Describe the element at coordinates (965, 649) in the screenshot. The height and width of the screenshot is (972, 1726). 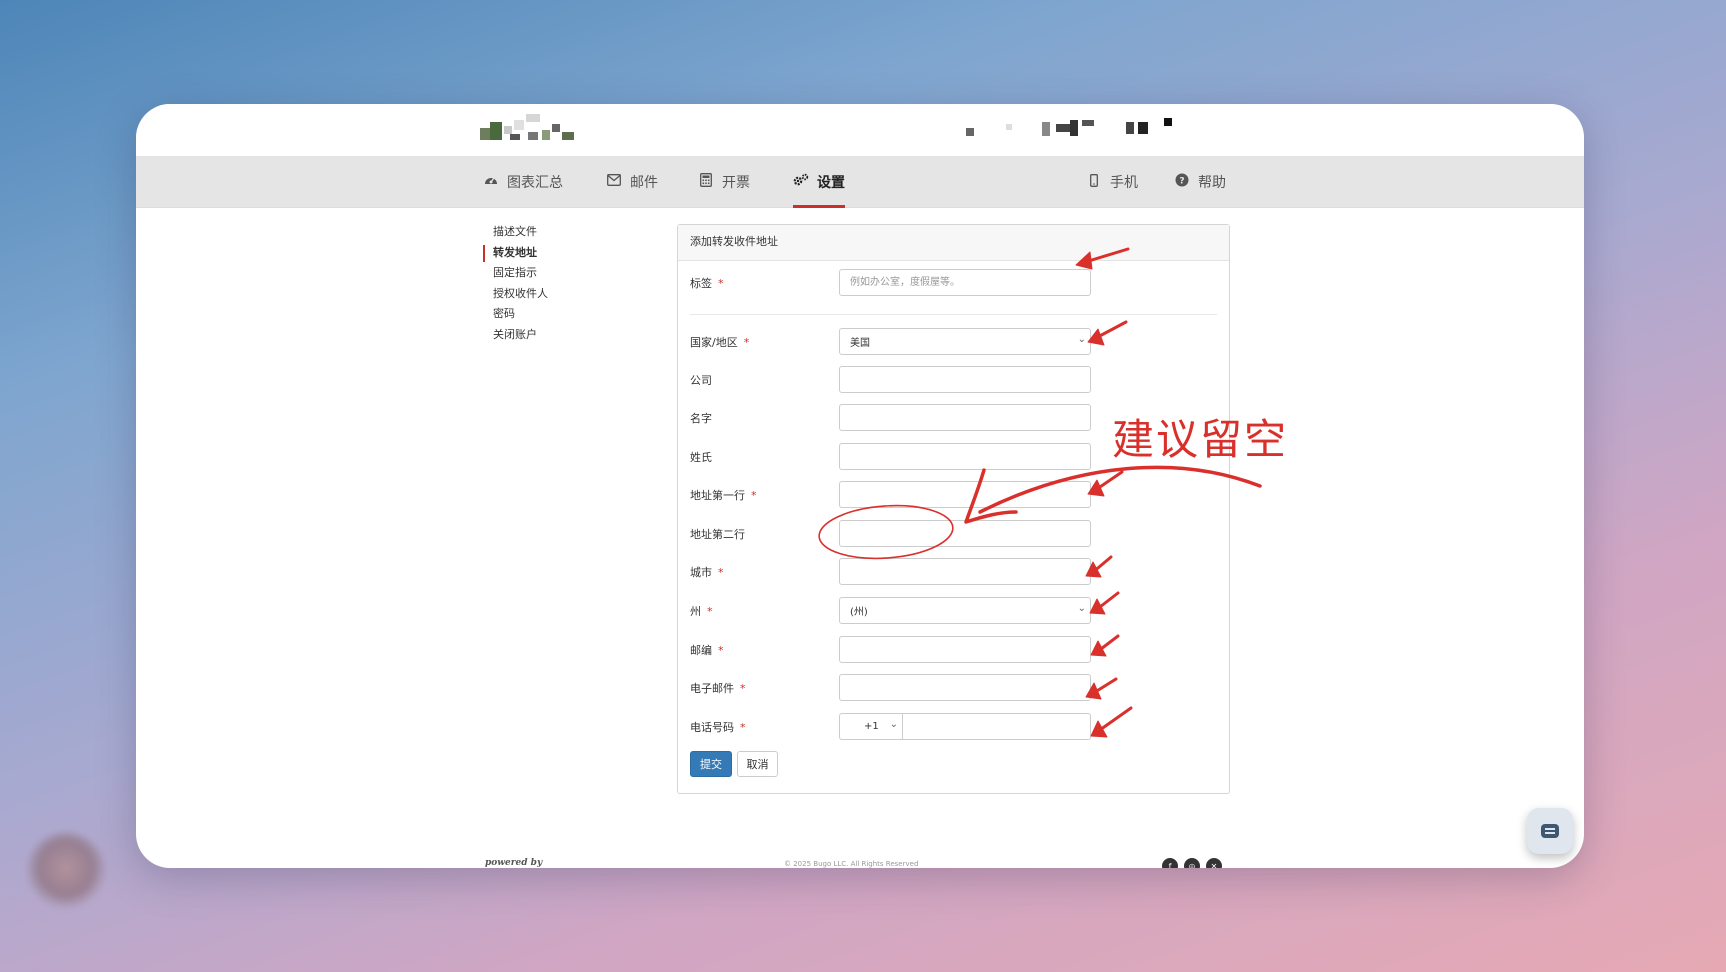
I see `zip-input` at that location.